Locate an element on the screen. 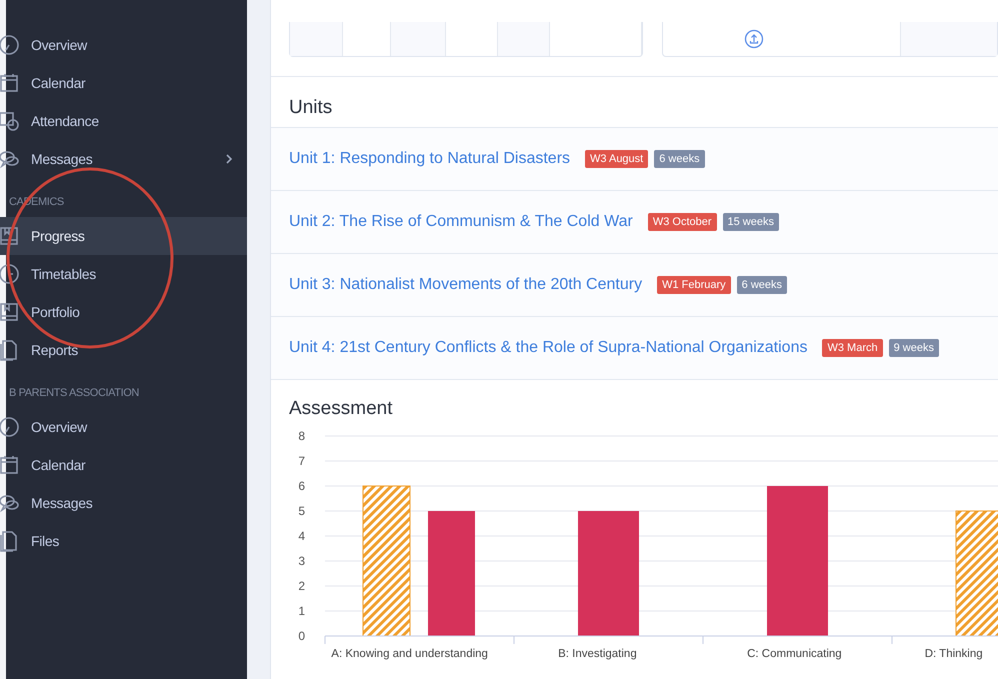 Image resolution: width=998 pixels, height=679 pixels. unit-link: Unit 2: The Rise of Communism & The Cold War is located at coordinates (461, 222).